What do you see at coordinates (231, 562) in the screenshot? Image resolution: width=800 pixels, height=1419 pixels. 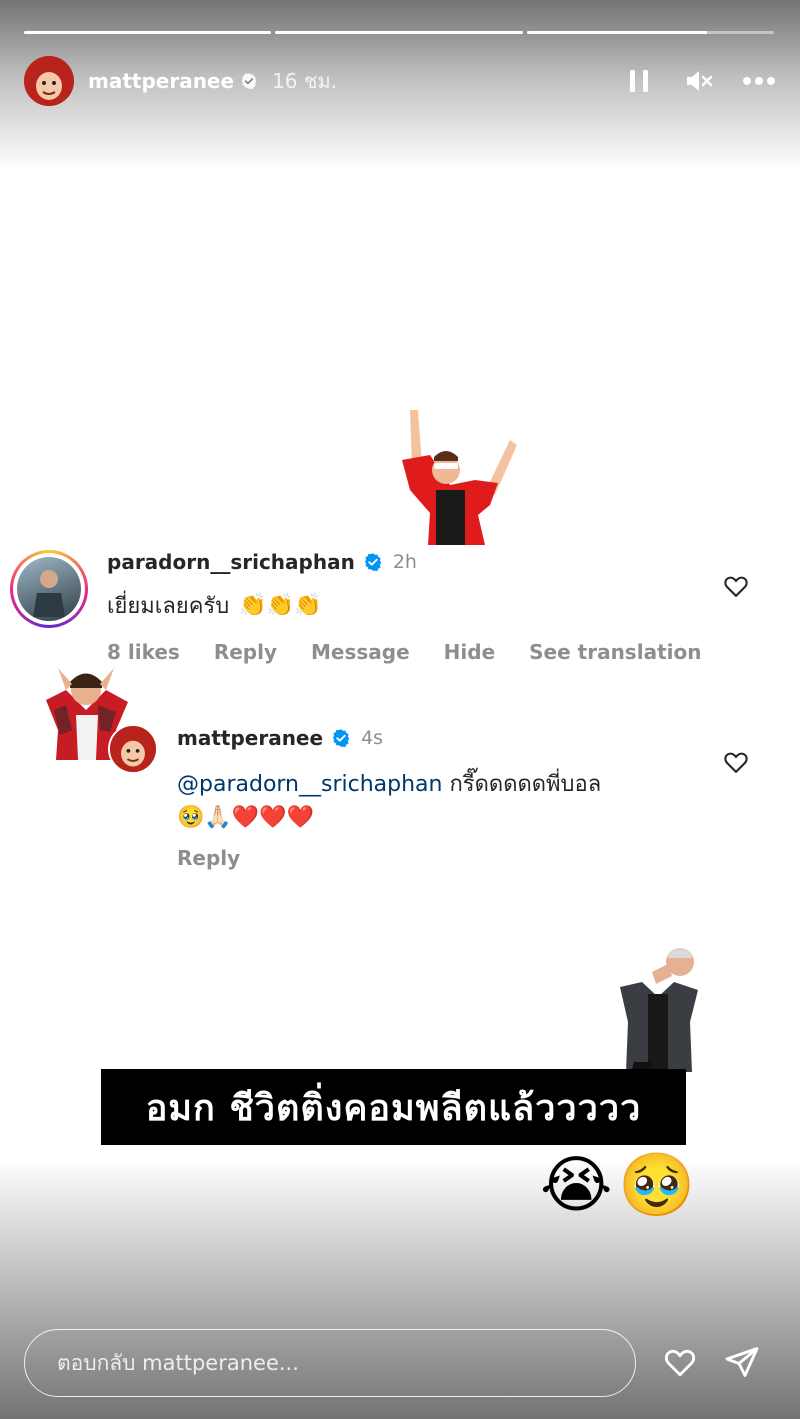 I see `comment-username: paradorn__srichaphan` at bounding box center [231, 562].